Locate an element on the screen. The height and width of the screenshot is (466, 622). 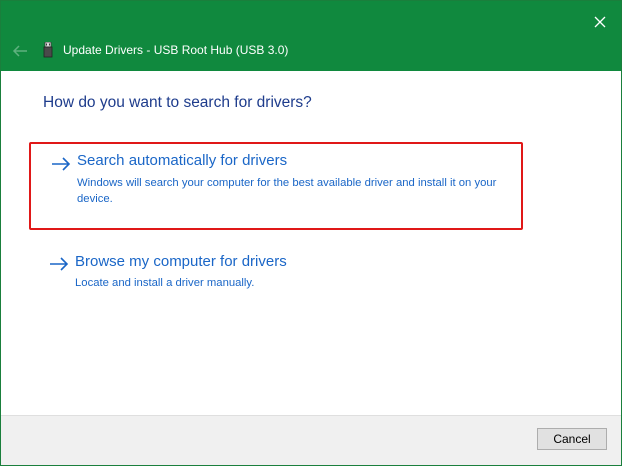
back-button is located at coordinates (20, 51).